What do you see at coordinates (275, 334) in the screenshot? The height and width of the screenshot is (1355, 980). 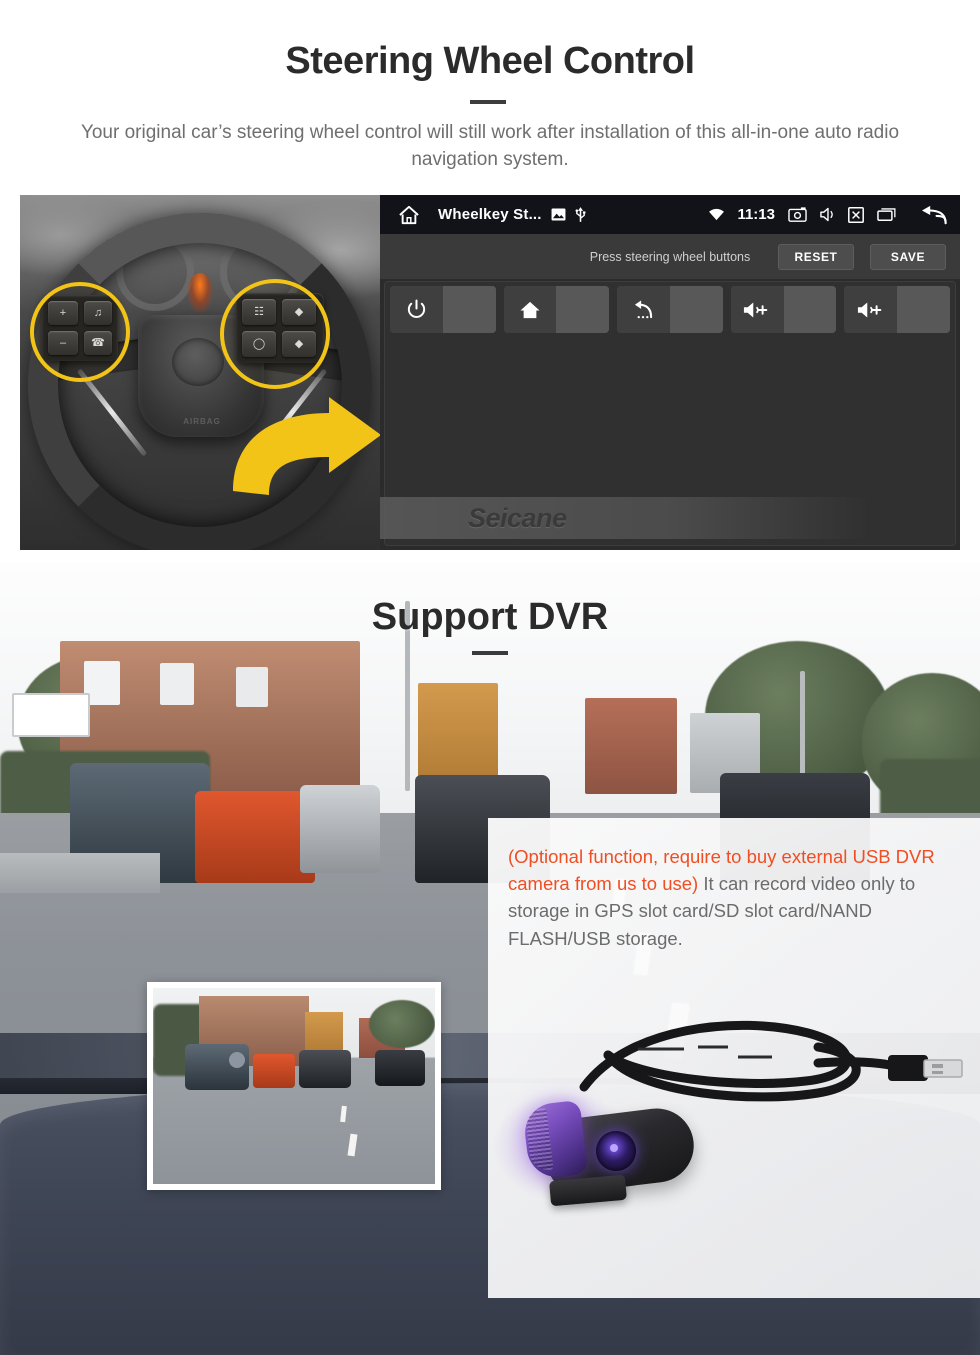 I see `highlight-circle-right` at bounding box center [275, 334].